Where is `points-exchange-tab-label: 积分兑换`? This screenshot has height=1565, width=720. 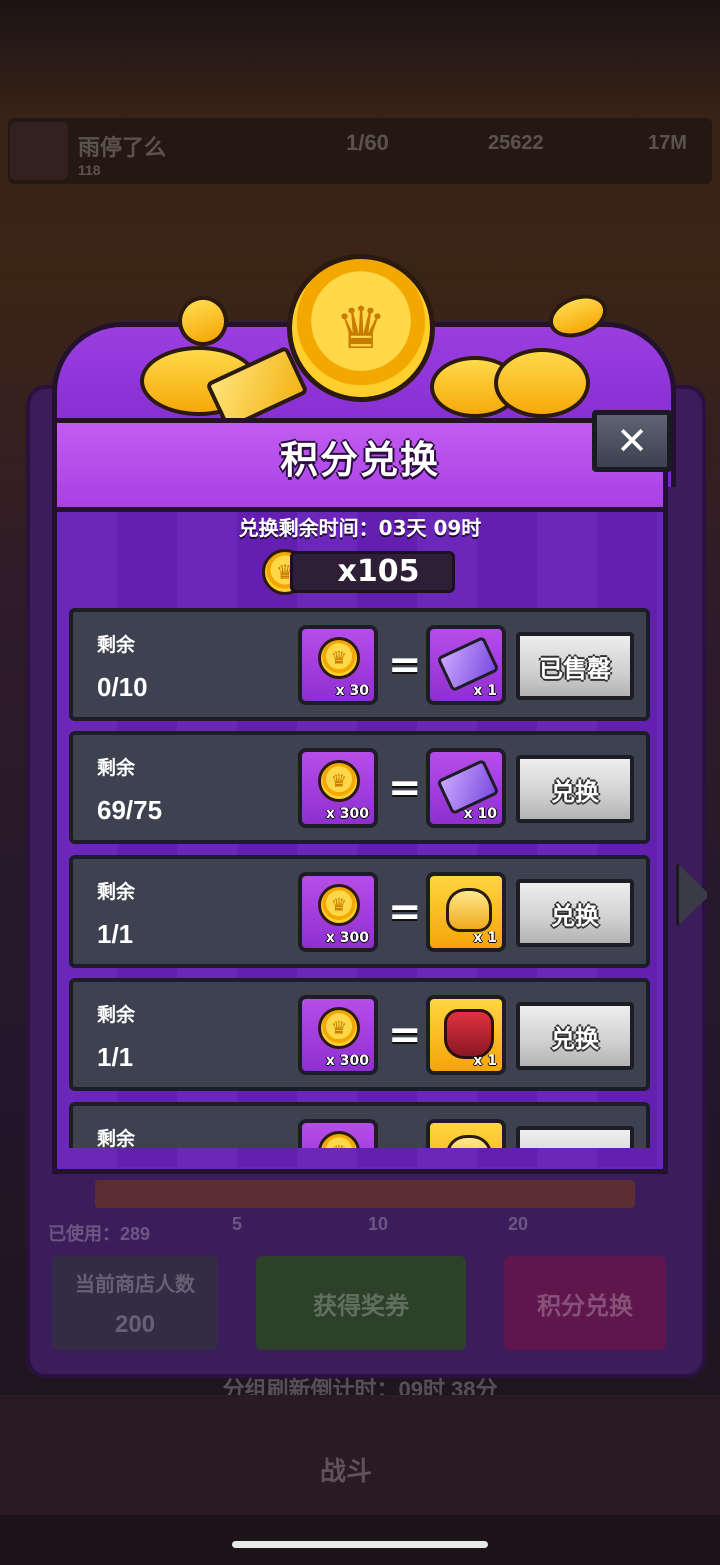
points-exchange-tab-label: 积分兑换 is located at coordinates (585, 1306).